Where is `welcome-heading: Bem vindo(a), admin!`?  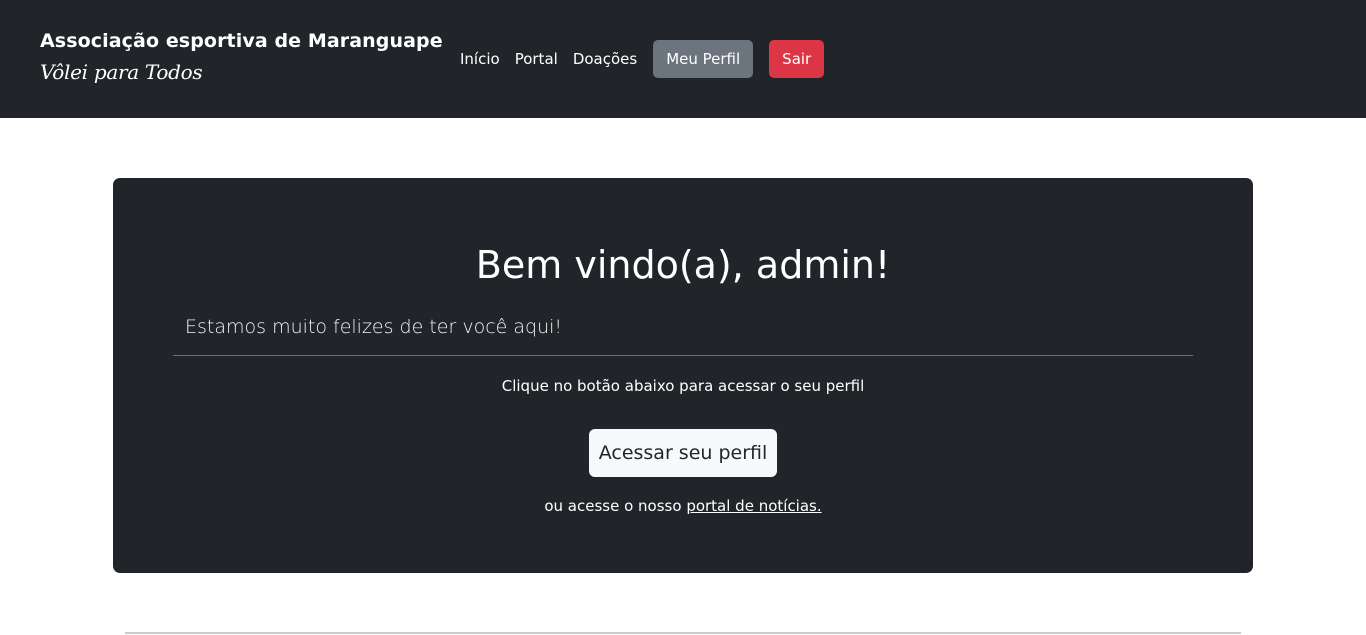
welcome-heading: Bem vindo(a), admin! is located at coordinates (683, 265).